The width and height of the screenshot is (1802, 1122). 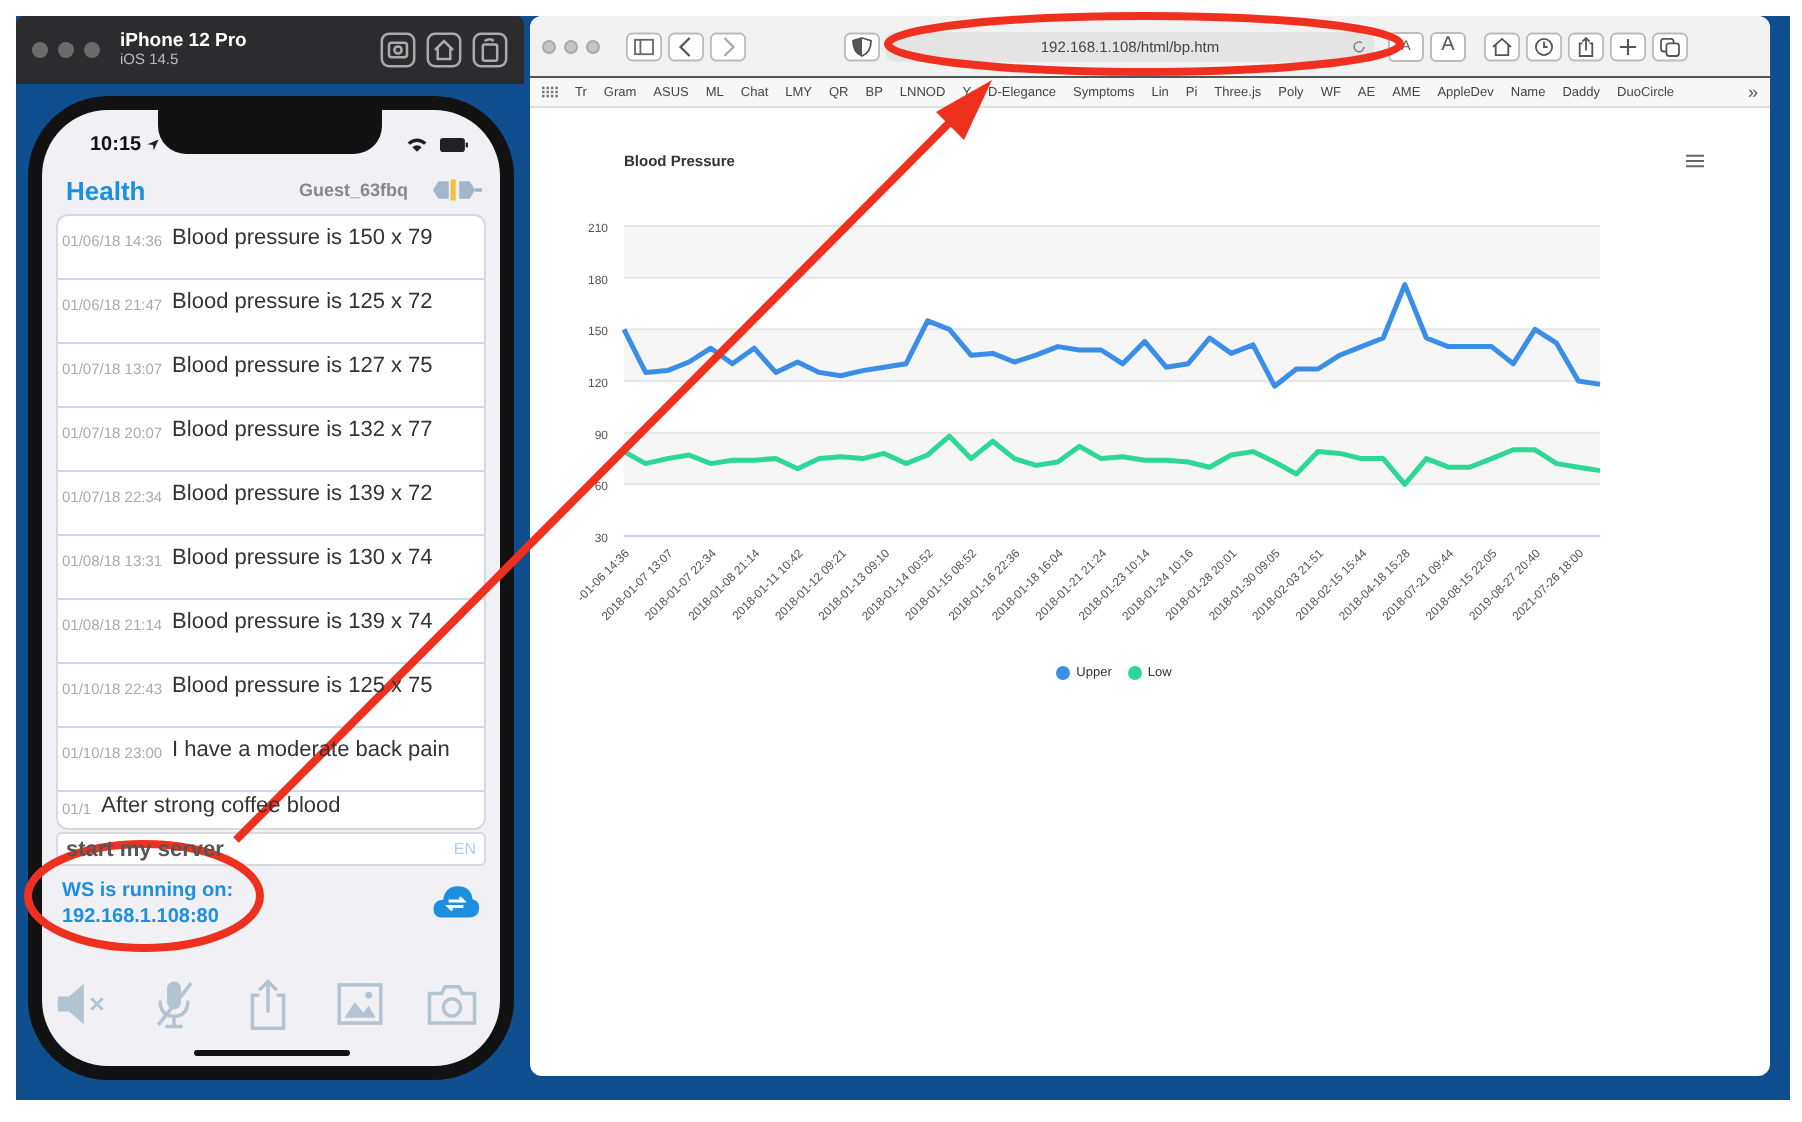 I want to click on share-icon, so click(x=1586, y=46).